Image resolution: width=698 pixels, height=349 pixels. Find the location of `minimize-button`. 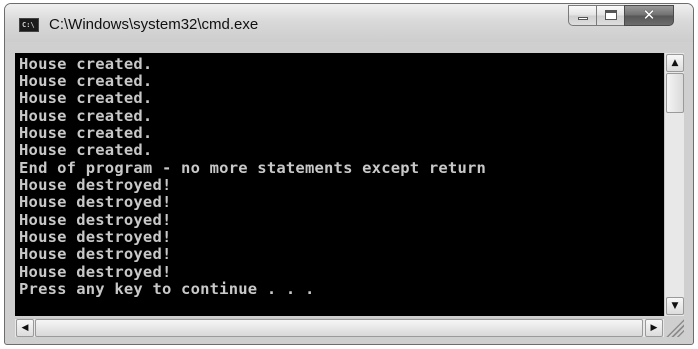

minimize-button is located at coordinates (582, 15).